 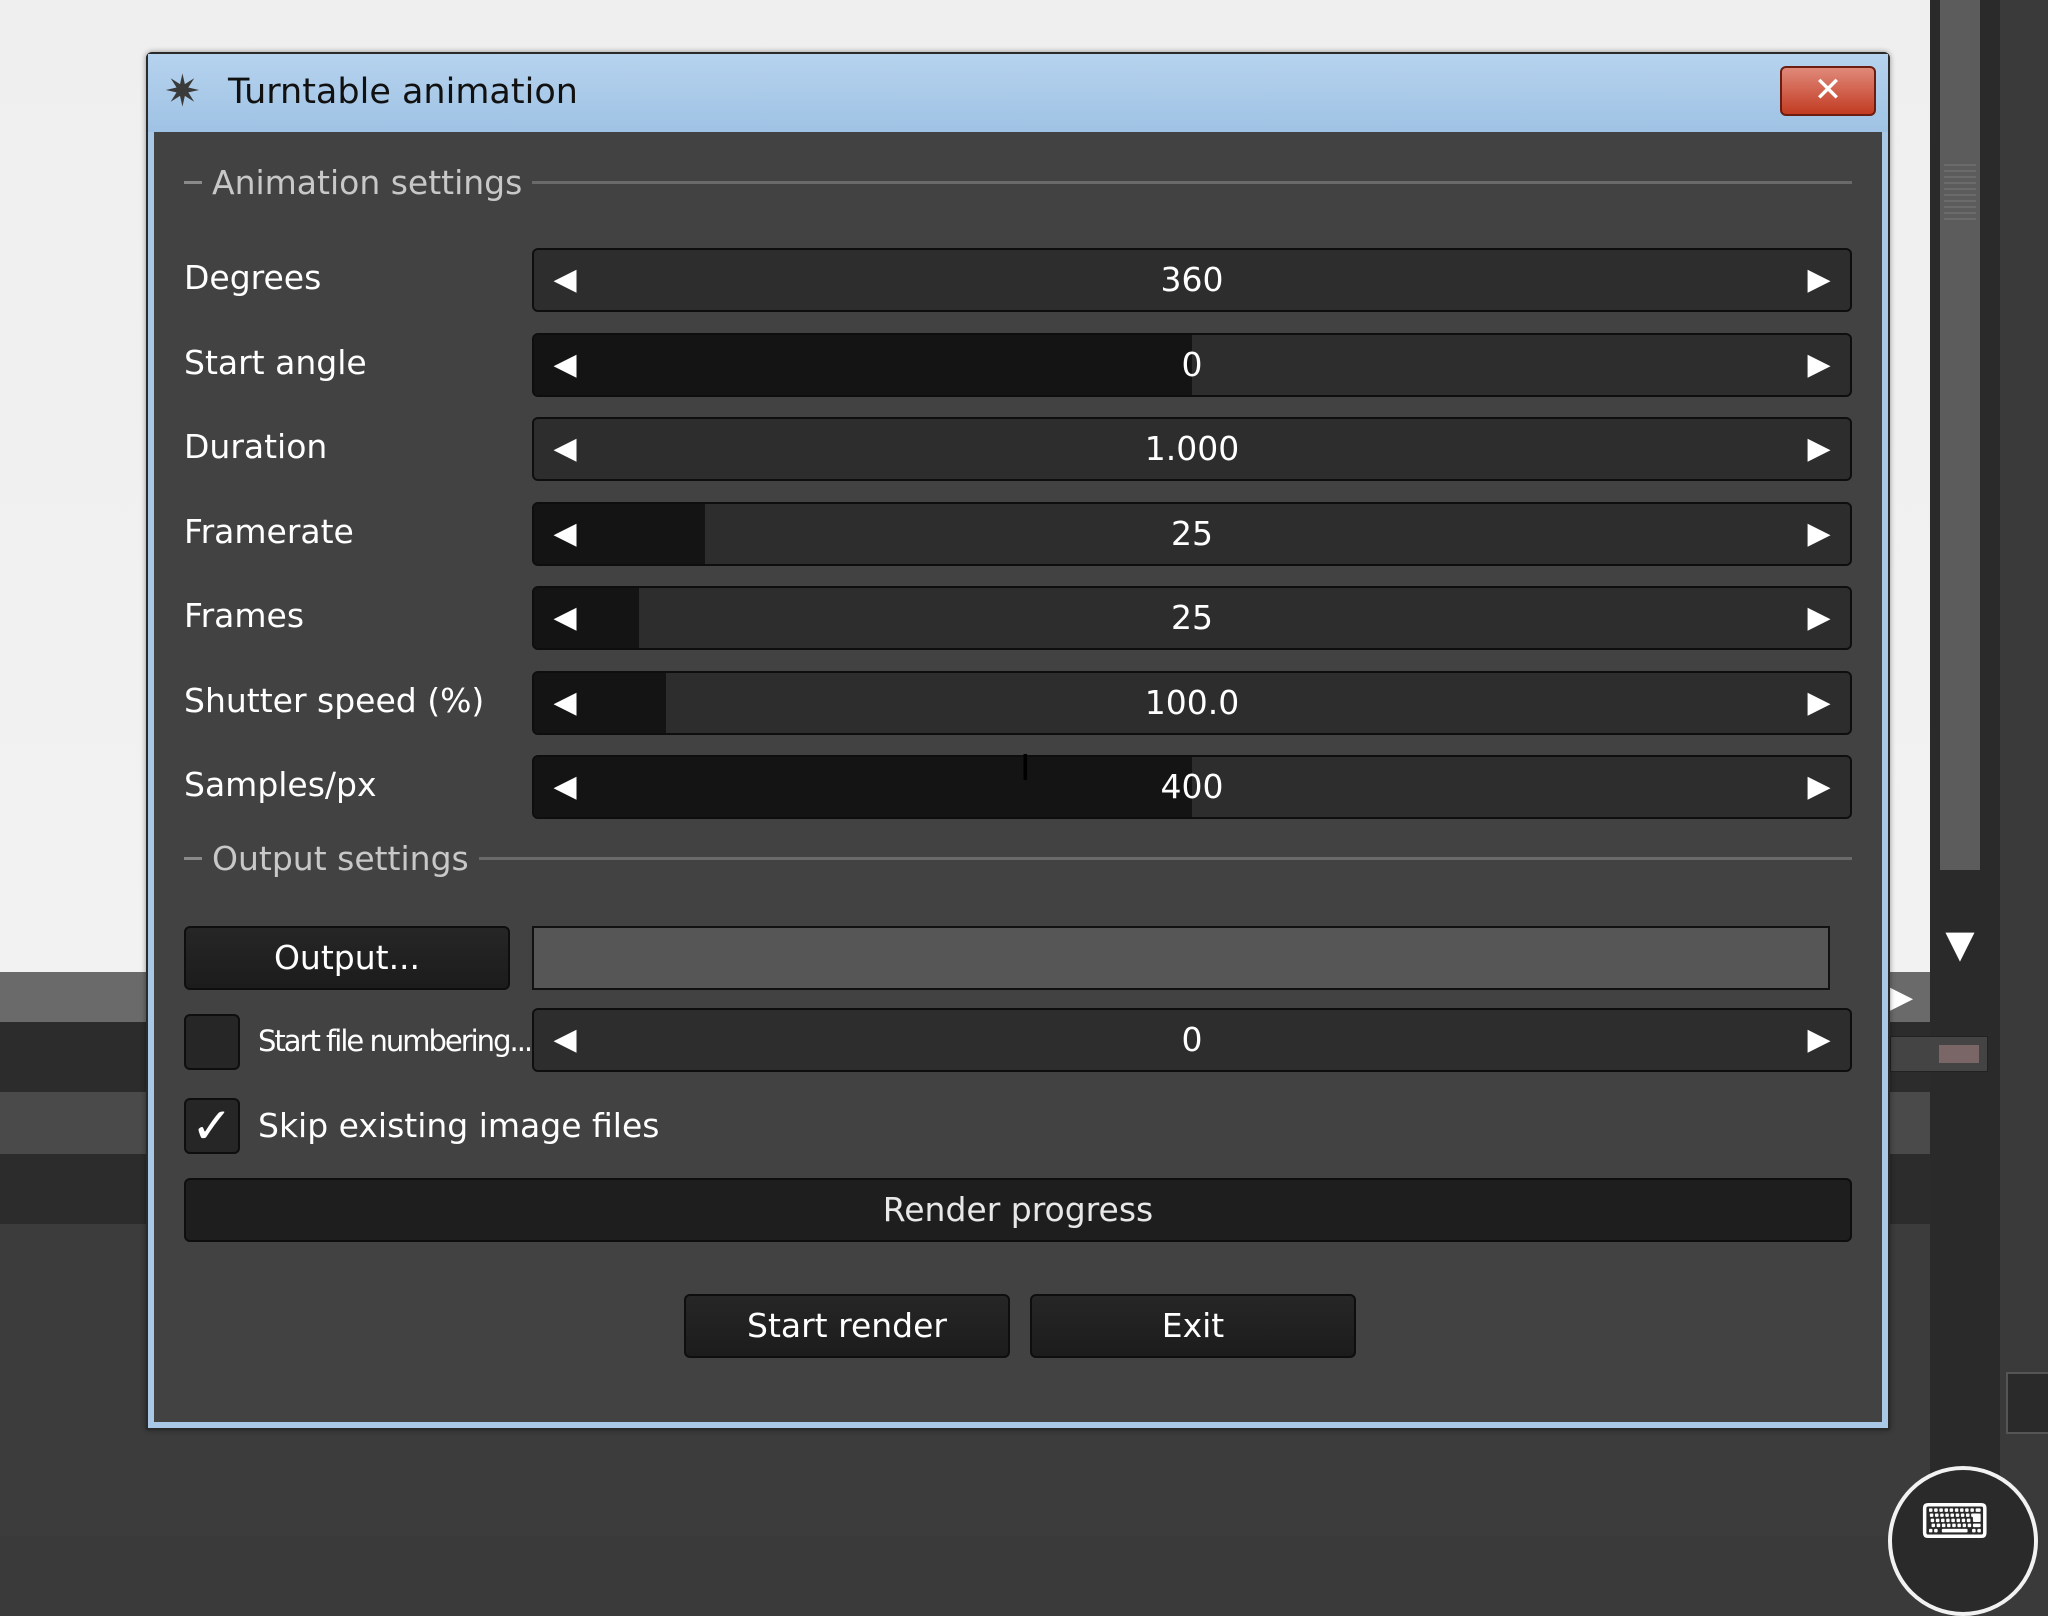 I want to click on setting-row-frames: Frames ◀ 25 ▶, so click(x=1018, y=618).